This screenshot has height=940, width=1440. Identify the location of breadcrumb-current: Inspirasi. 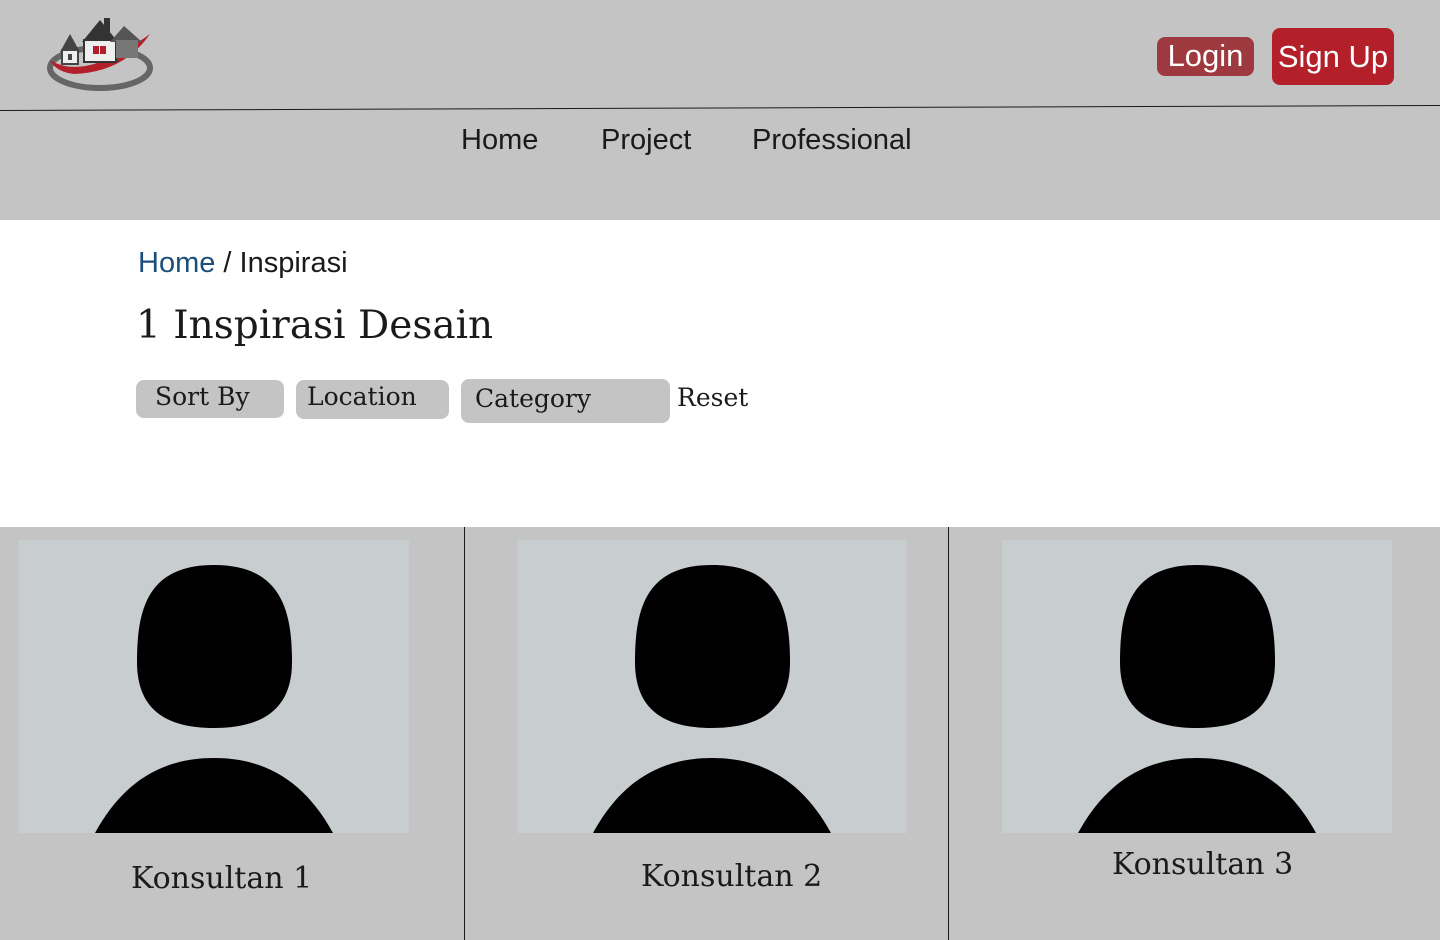
(293, 263).